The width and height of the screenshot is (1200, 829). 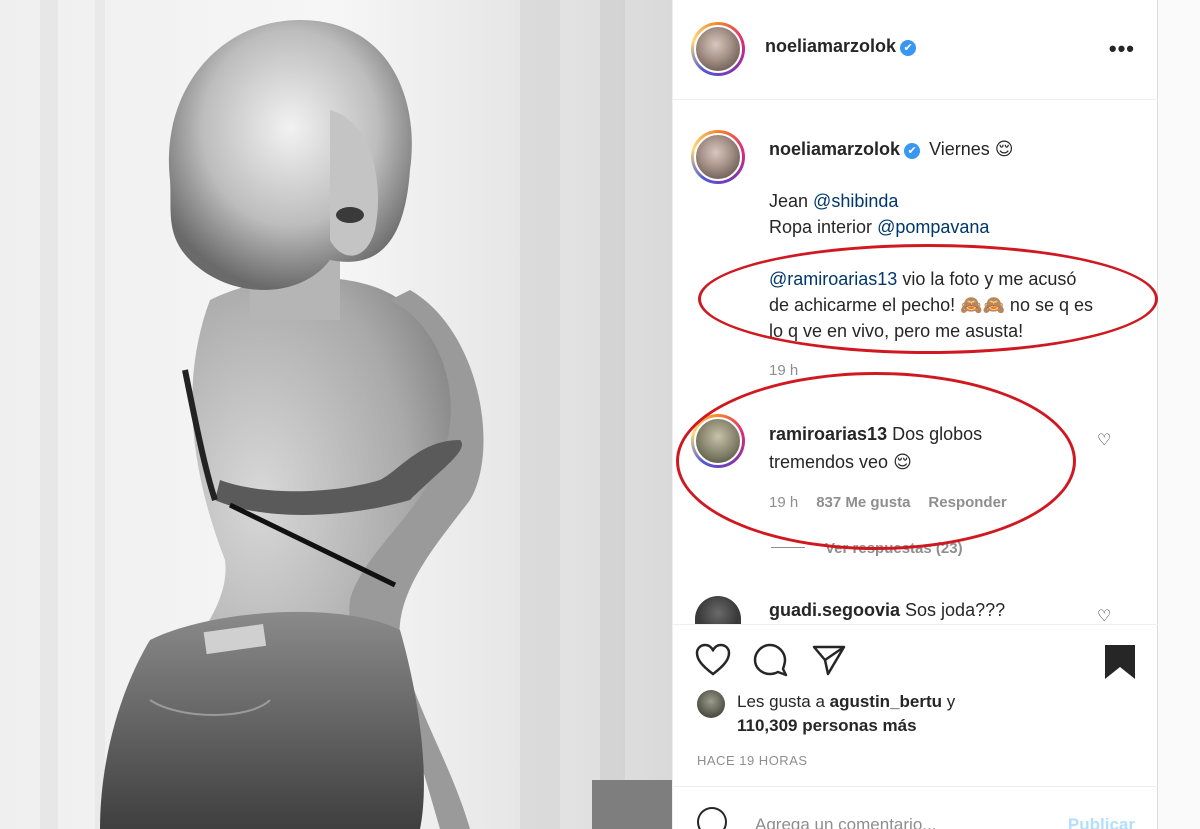 I want to click on comment-meta: 19 h 837 Me gusta Responder, so click(x=897, y=502).